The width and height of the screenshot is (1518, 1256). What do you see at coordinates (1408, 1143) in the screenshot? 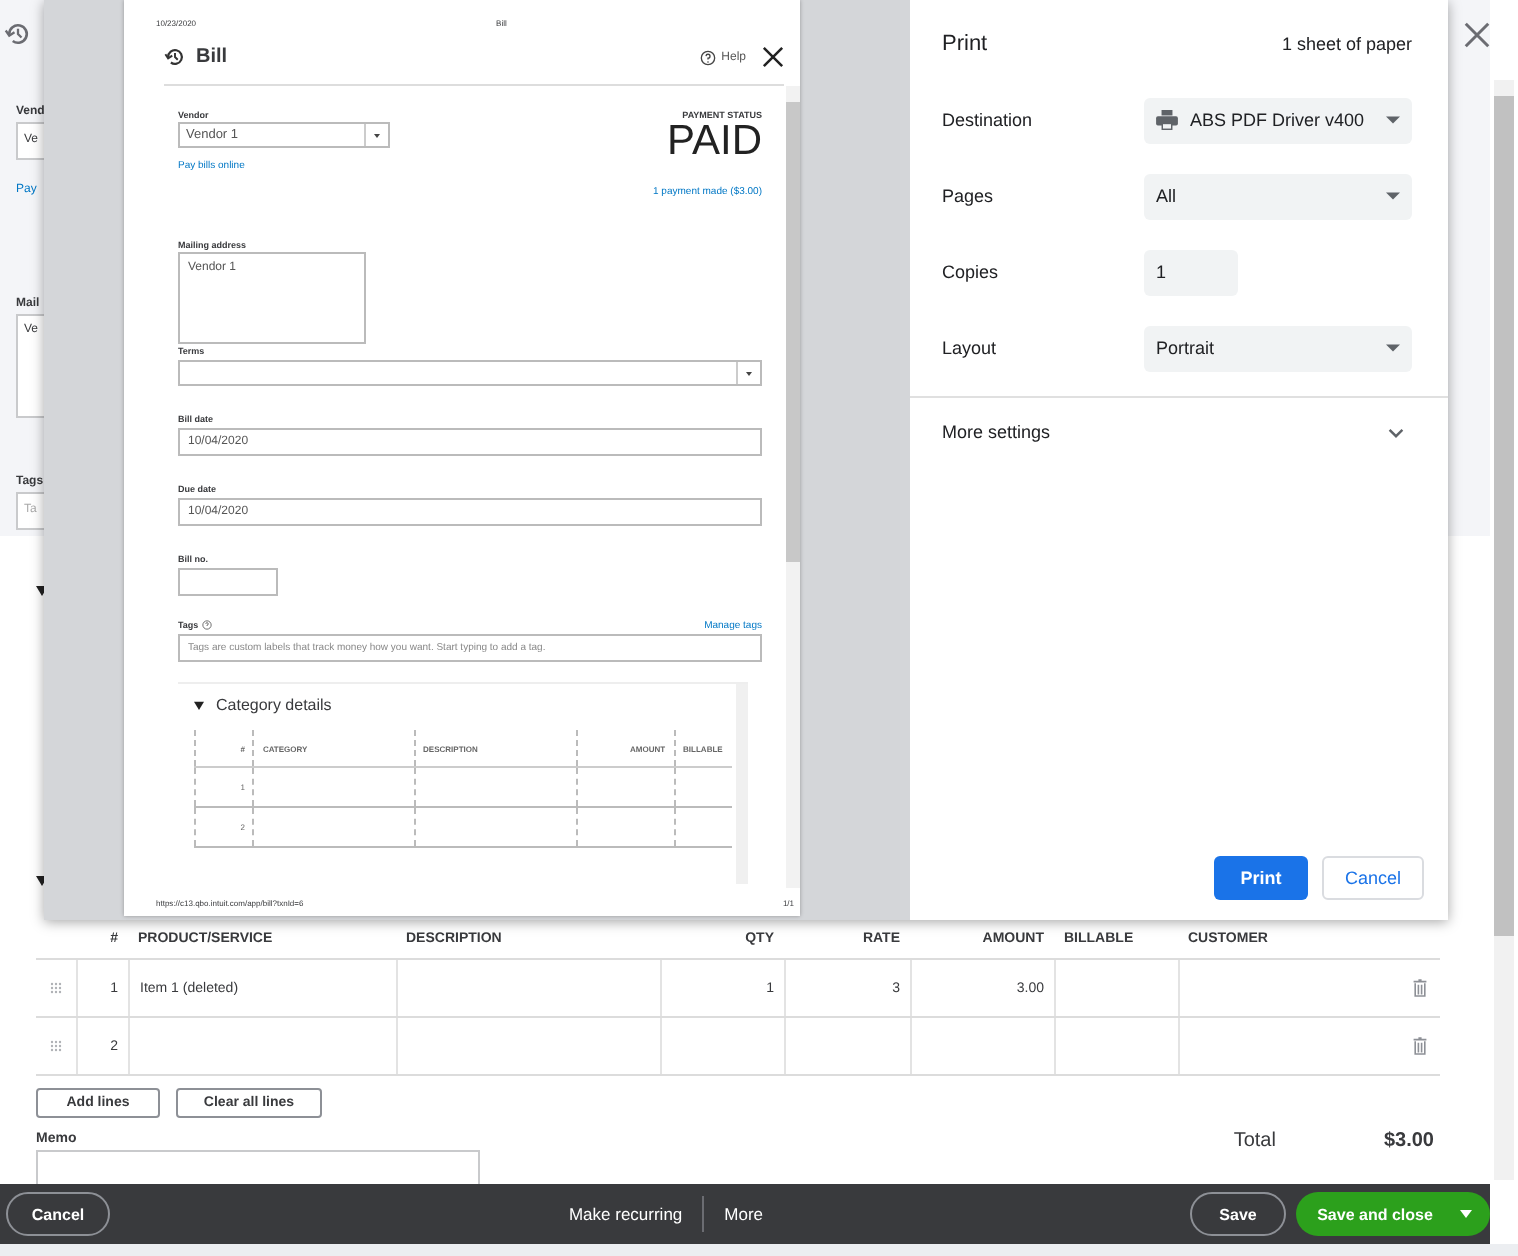
I see `total-value: $3.00` at bounding box center [1408, 1143].